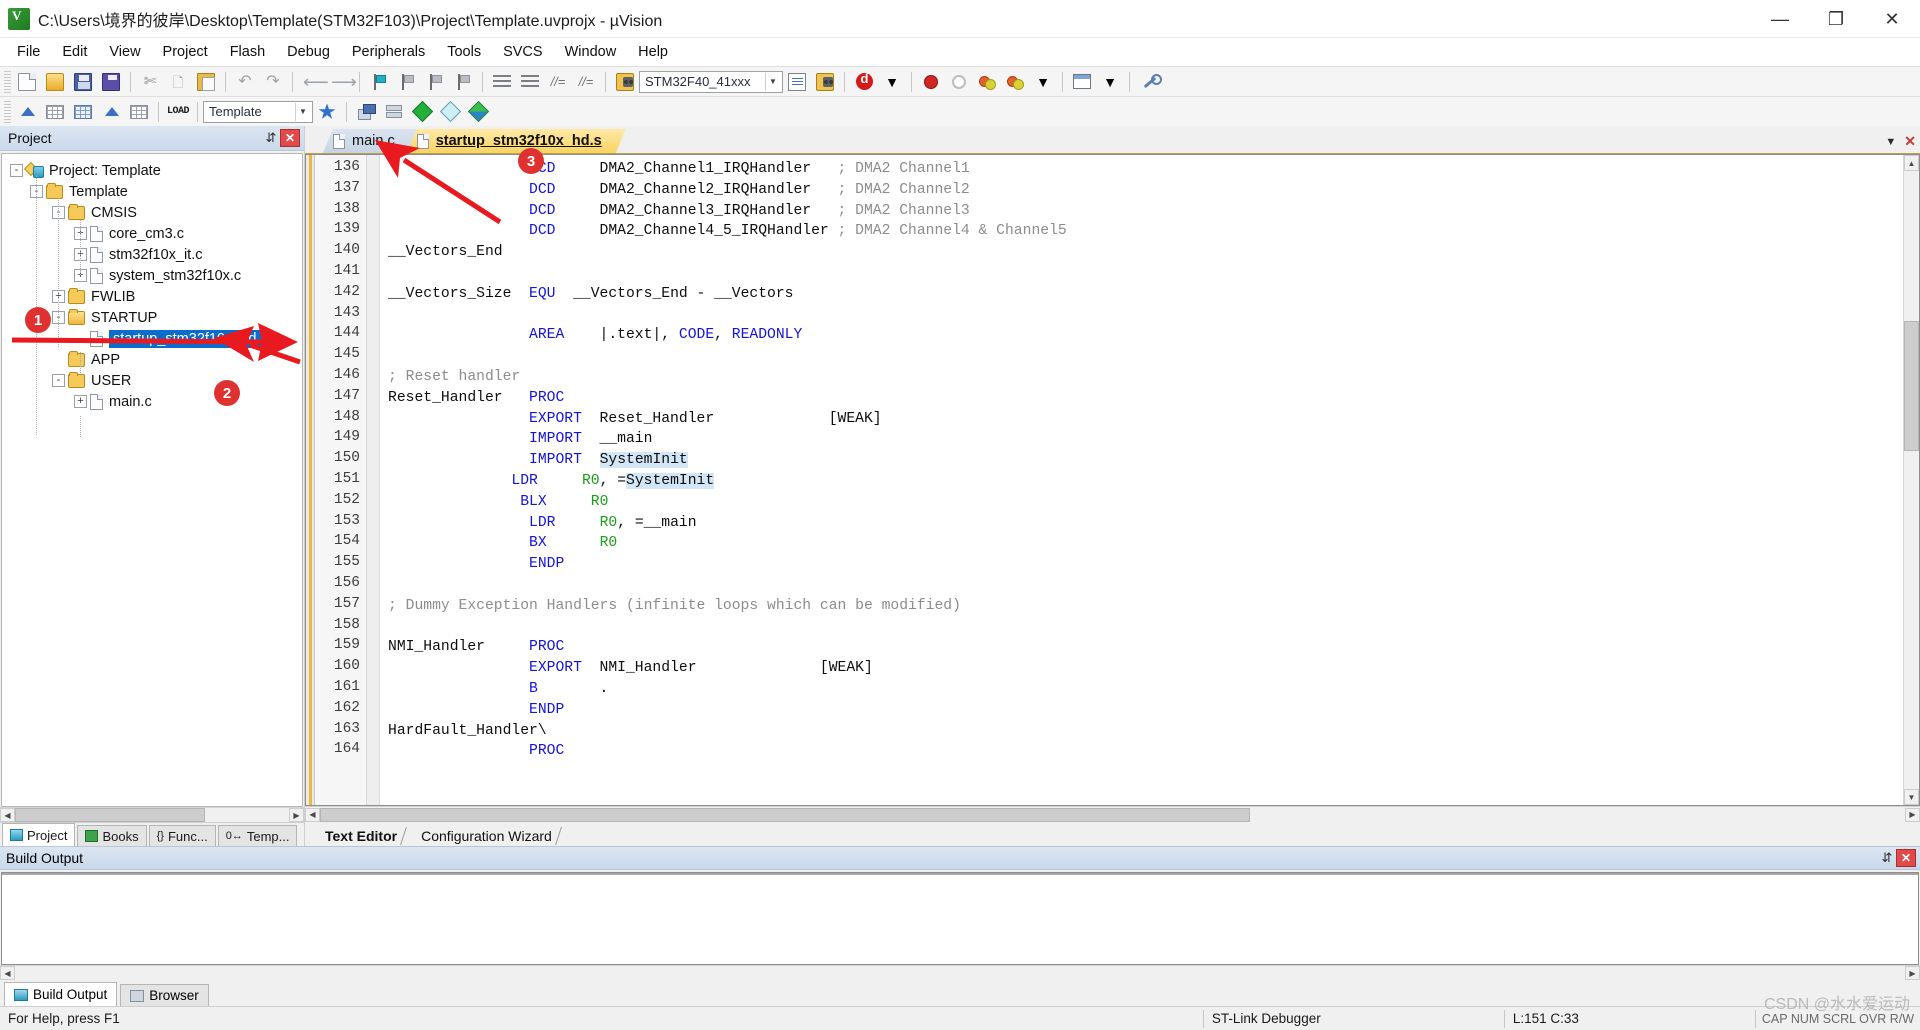 This screenshot has height=1030, width=1920. Describe the element at coordinates (1145, 668) in the screenshot. I see `code-line: EXPORT NMI_Handler [WEAK]` at that location.